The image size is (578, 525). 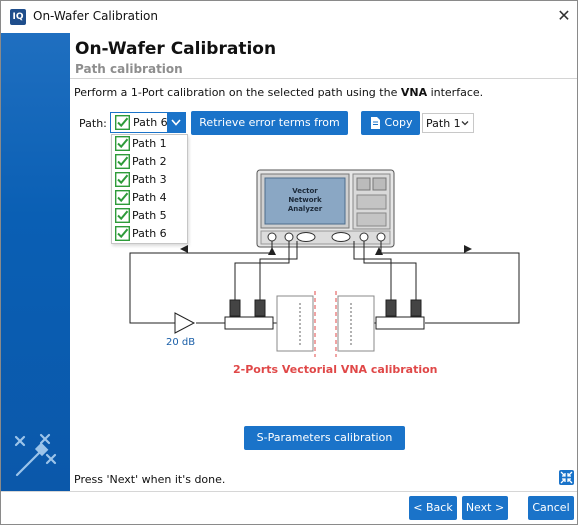 I want to click on path-option-label: Path 2, so click(x=149, y=161).